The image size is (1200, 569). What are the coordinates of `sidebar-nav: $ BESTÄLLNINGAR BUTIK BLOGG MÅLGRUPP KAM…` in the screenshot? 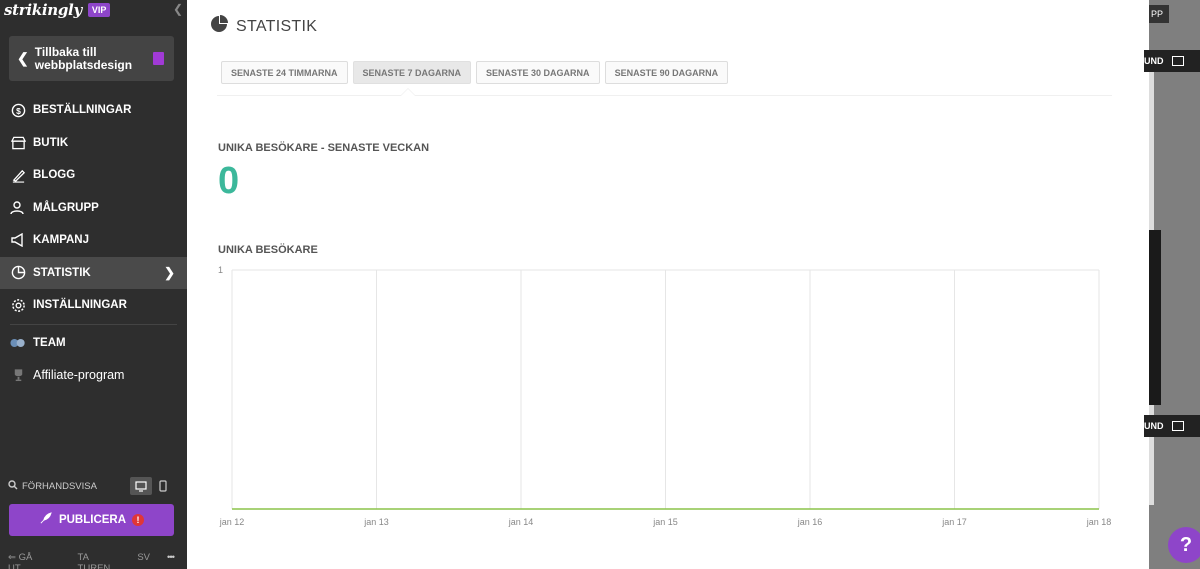 It's located at (93, 243).